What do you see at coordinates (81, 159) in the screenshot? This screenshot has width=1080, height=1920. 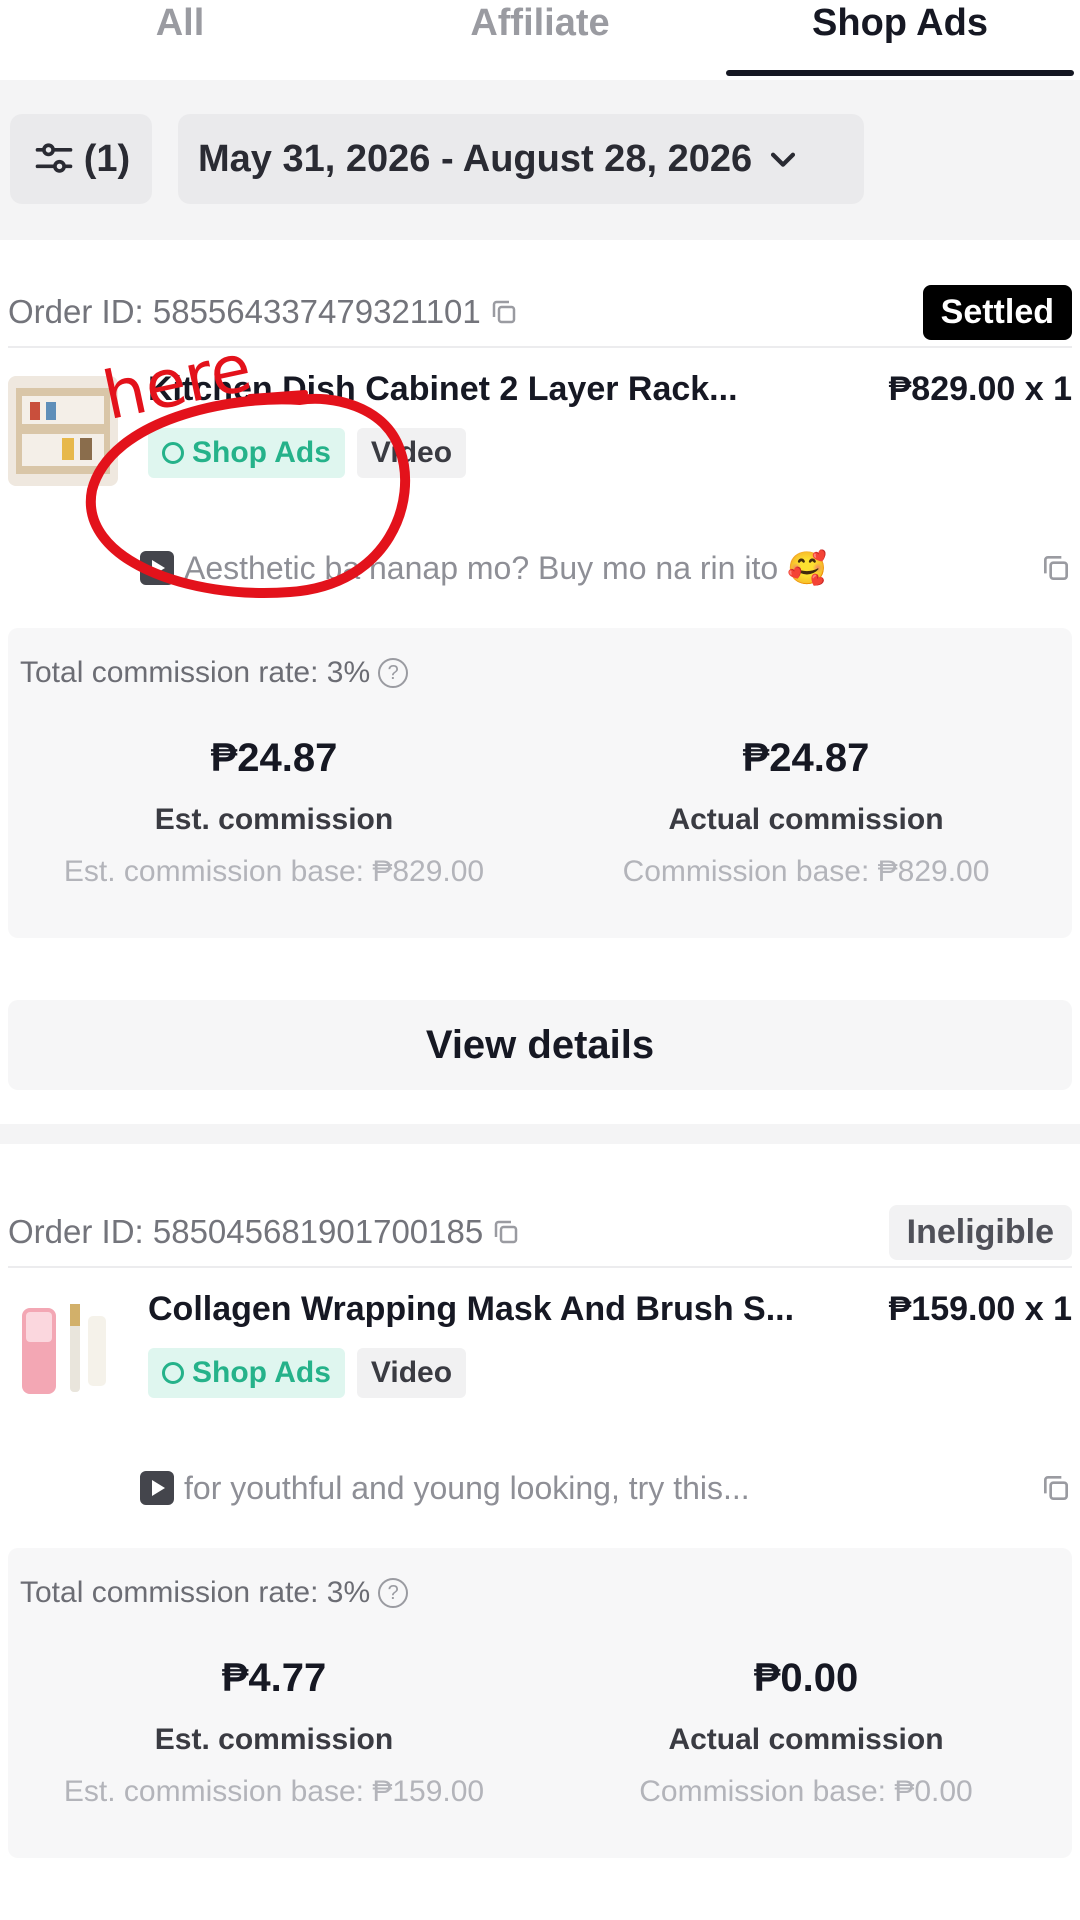 I see `filter-button: (1)` at bounding box center [81, 159].